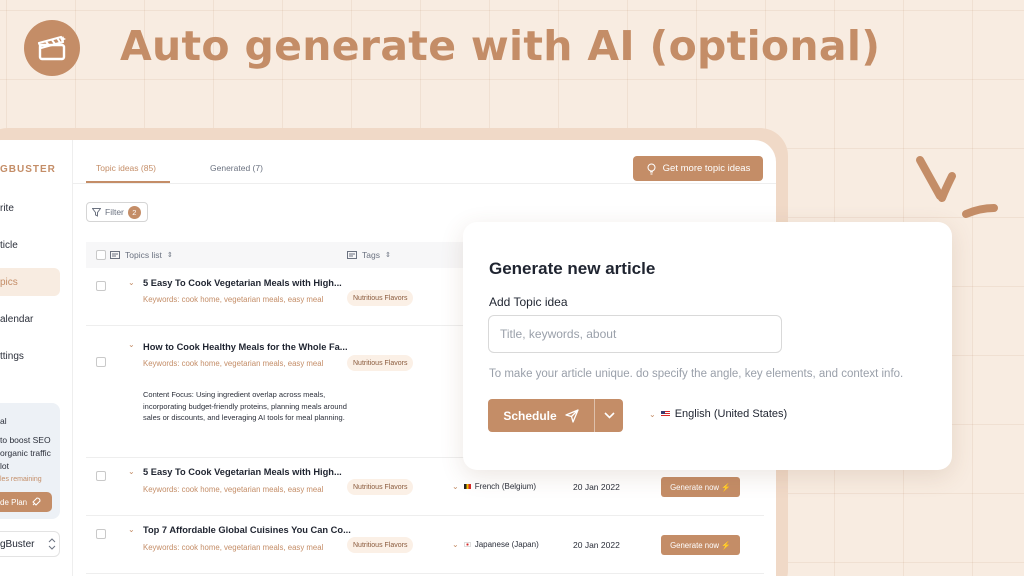 Image resolution: width=1024 pixels, height=576 pixels. I want to click on schedule-options-button, so click(609, 415).